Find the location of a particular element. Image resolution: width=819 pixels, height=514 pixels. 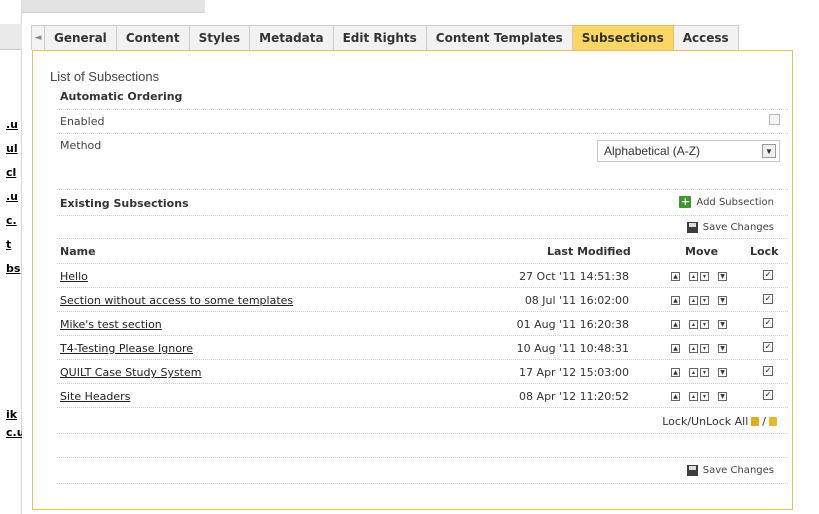

subsection-link: Mike's test section is located at coordinates (111, 324).